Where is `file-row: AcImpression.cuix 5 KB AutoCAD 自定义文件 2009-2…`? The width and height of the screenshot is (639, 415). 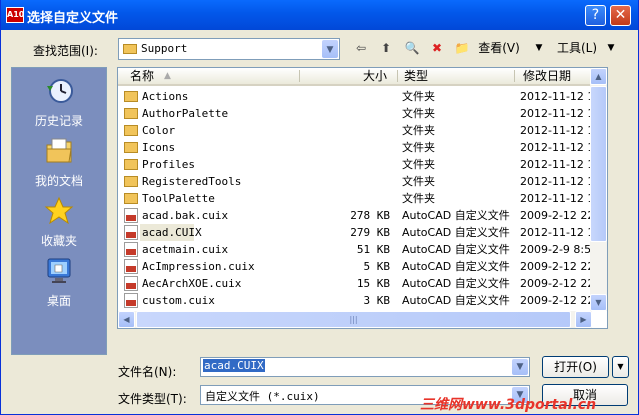 file-row: AcImpression.cuix 5 KB AutoCAD 自定义文件 2009-2… is located at coordinates (362, 266).